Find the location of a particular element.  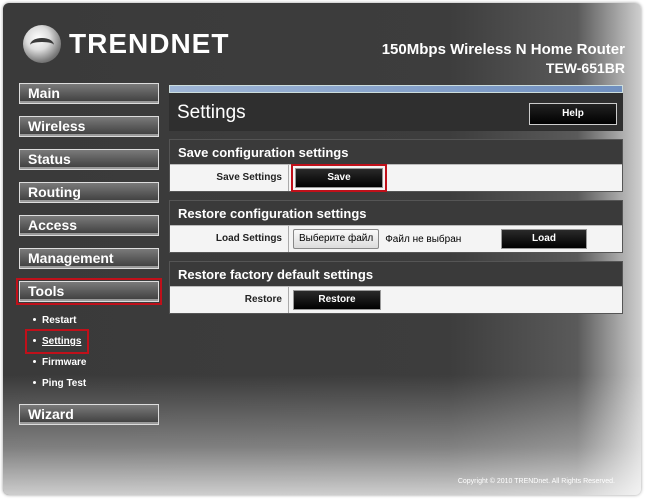

nav-wireless: Wireless is located at coordinates (89, 126).